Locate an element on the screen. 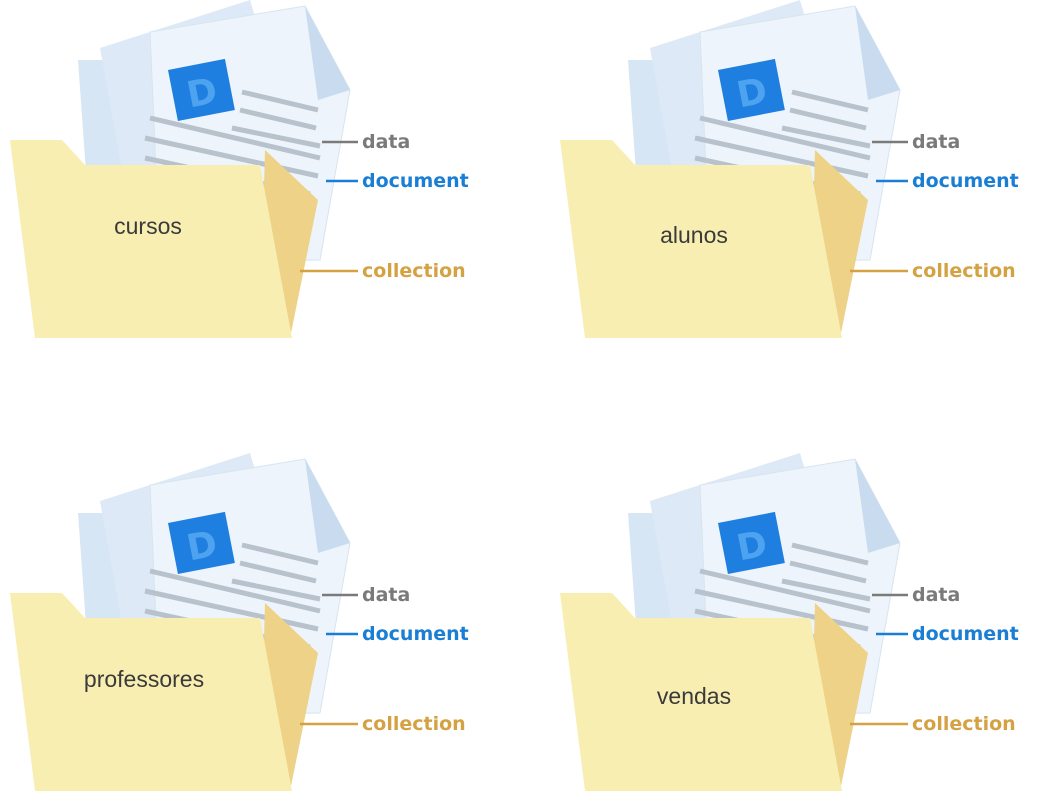  folder-name: cursos is located at coordinates (148, 226).